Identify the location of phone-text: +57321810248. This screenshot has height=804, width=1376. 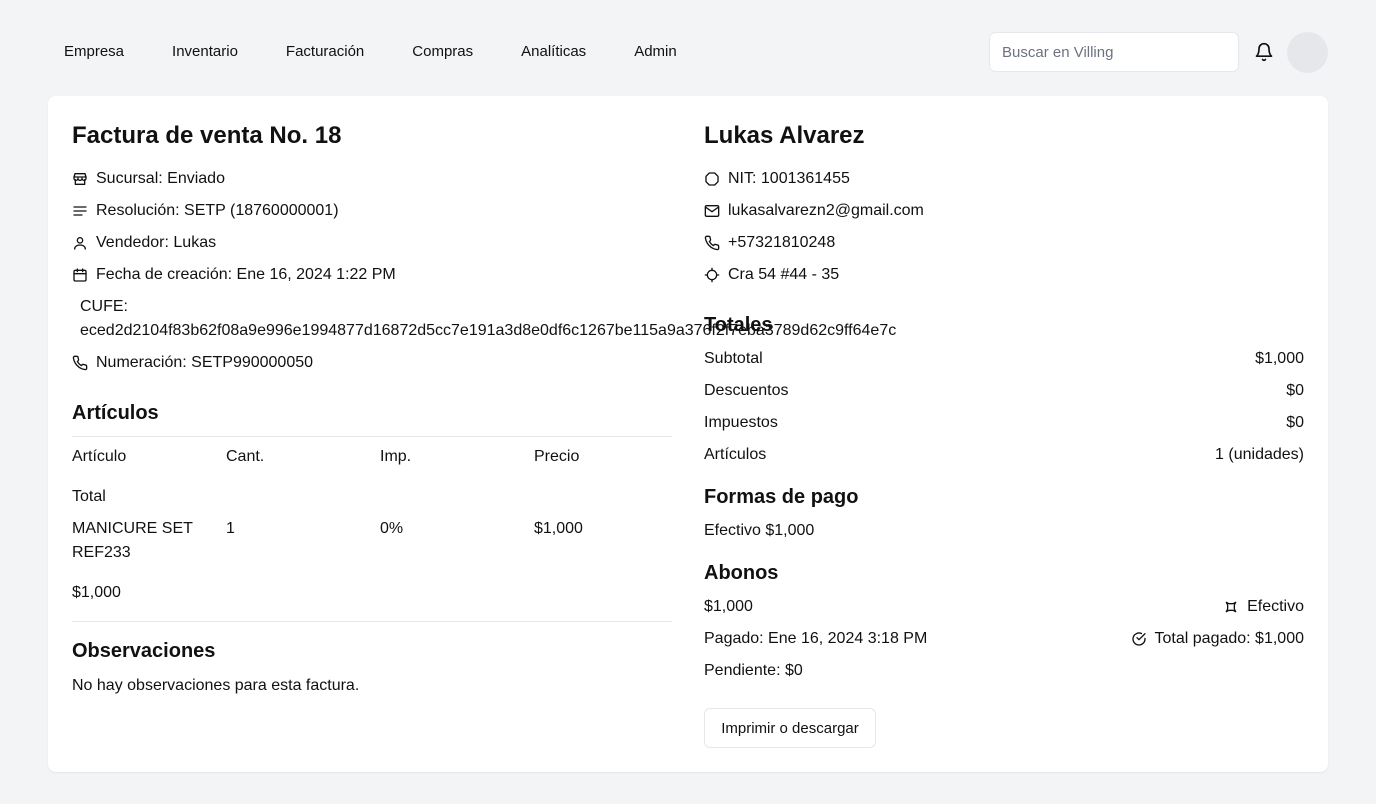
(782, 242).